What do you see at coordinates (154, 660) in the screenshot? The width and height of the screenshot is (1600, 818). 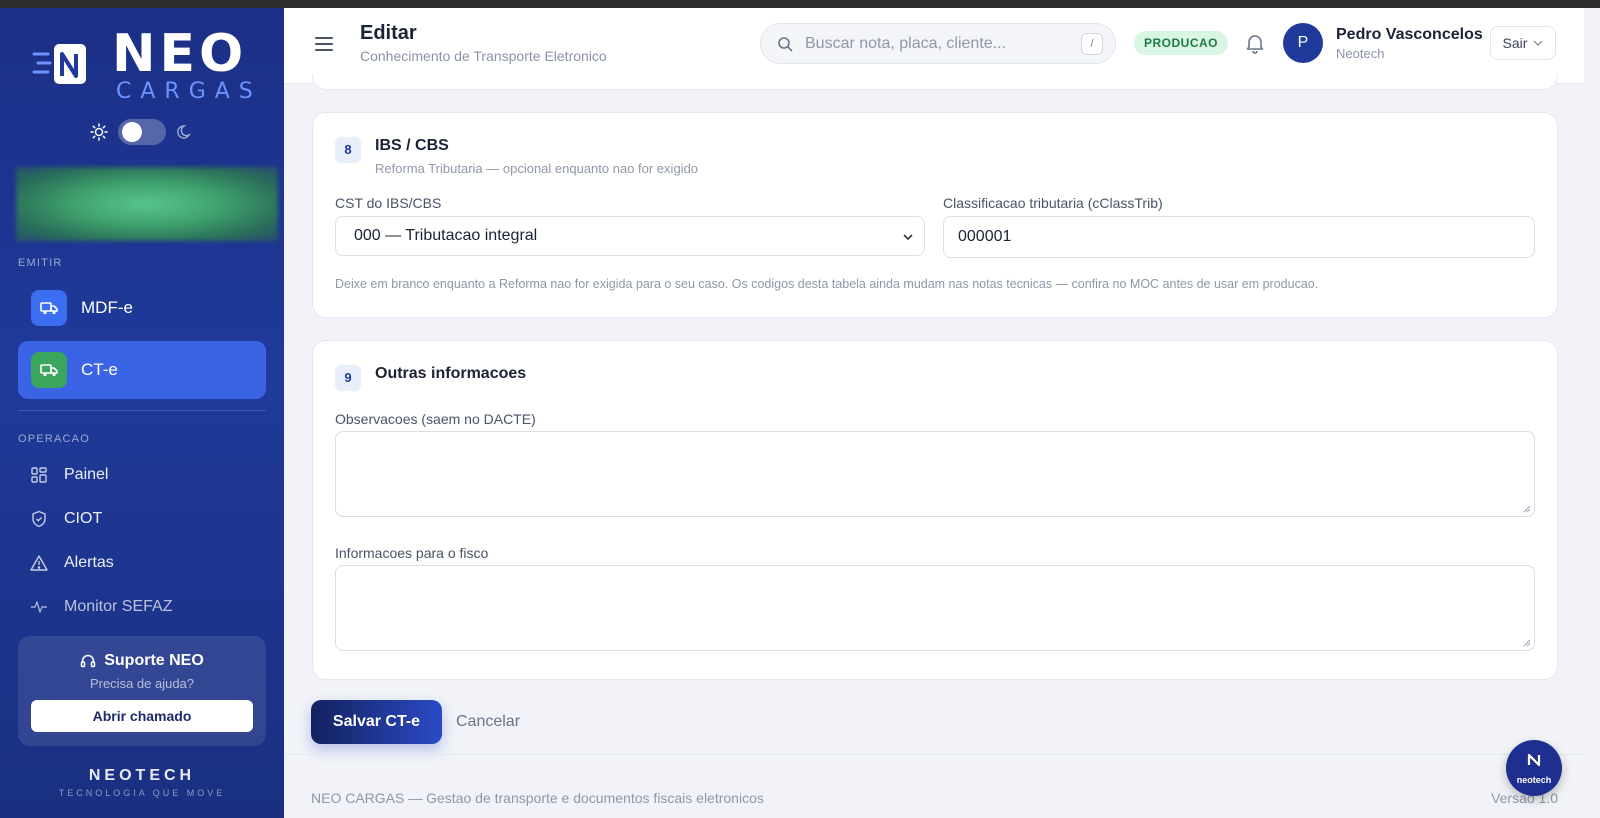 I see `support-title-text: Suporte NEO` at bounding box center [154, 660].